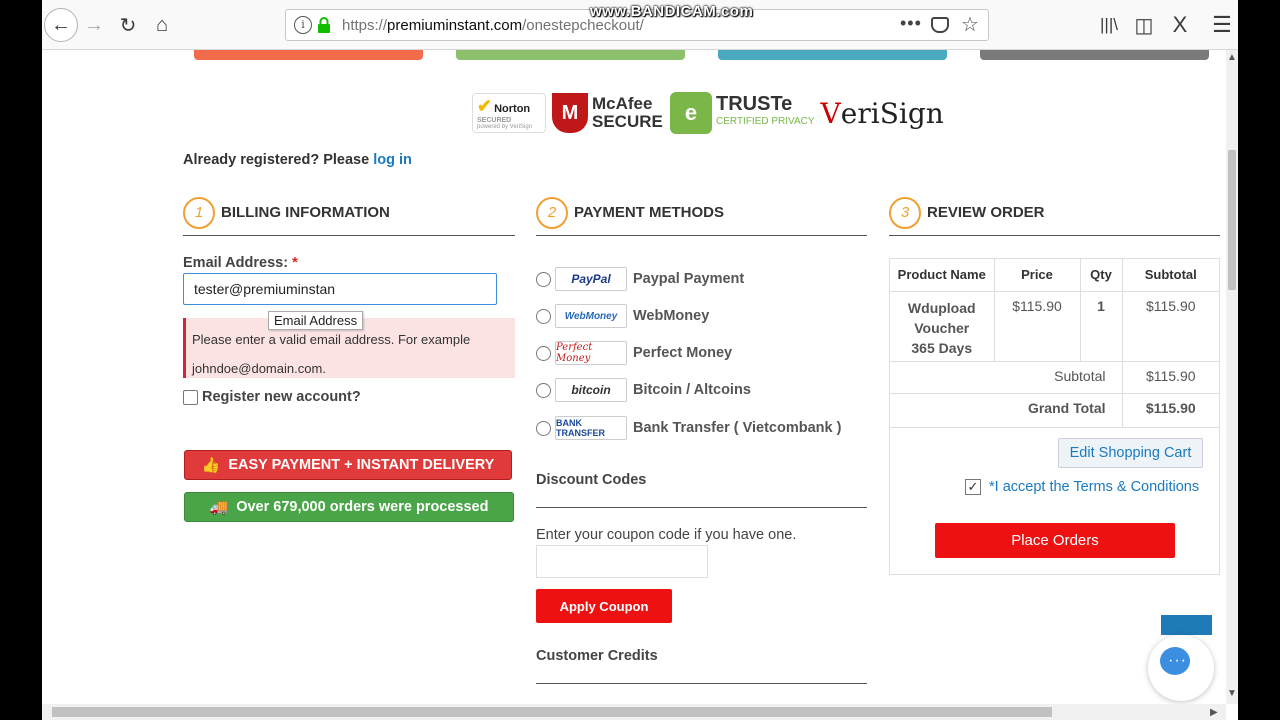 This screenshot has height=720, width=1280. Describe the element at coordinates (1232, 693) in the screenshot. I see `scroll-down-icon: ▼` at that location.